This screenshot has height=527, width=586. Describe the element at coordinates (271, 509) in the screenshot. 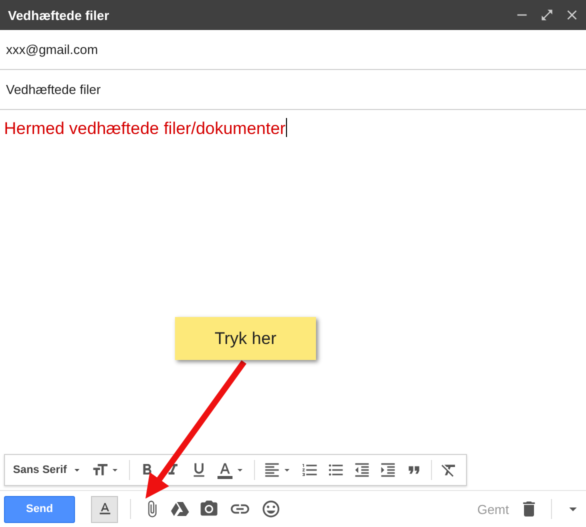

I see `smiley-icon` at that location.